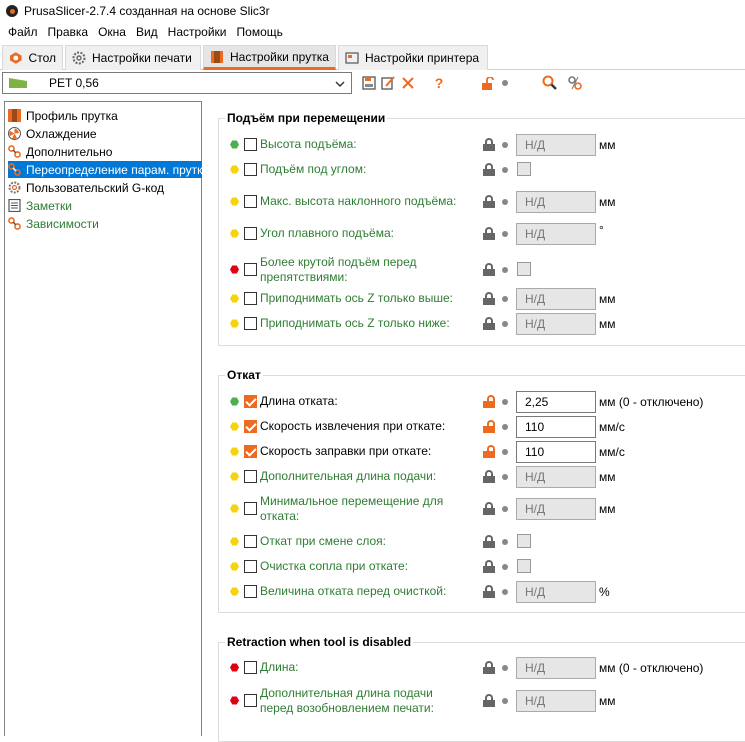 Image resolution: width=745 pixels, height=742 pixels. What do you see at coordinates (105, 169) in the screenshot?
I see `sidebar-item-filament-overrides: Переопределение парам. прутка` at bounding box center [105, 169].